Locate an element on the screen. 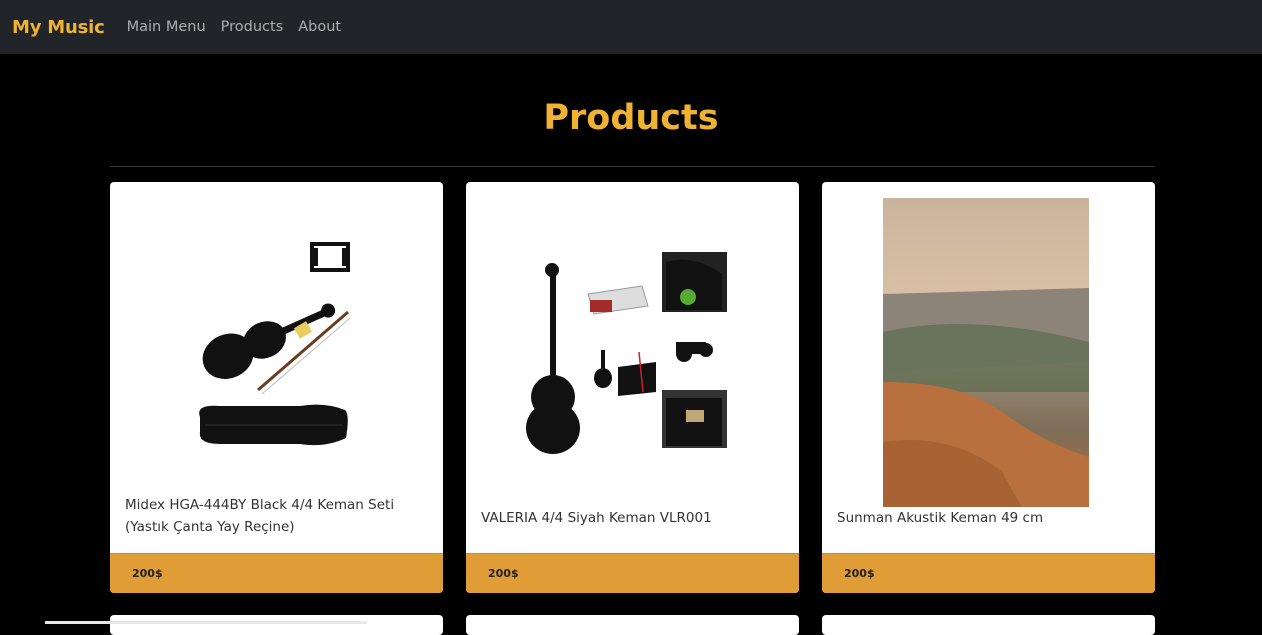  navbar: My Music Main Menu Products About is located at coordinates (631, 27).